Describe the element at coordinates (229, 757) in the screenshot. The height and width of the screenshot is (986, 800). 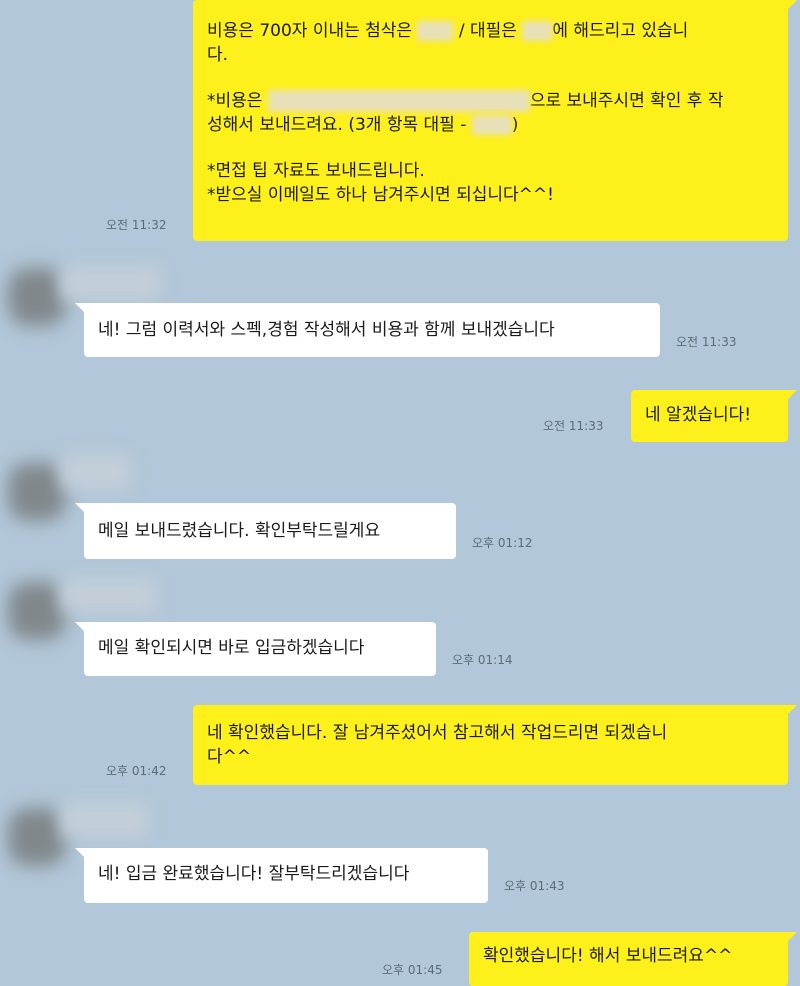
I see `message-line: 다^^` at that location.